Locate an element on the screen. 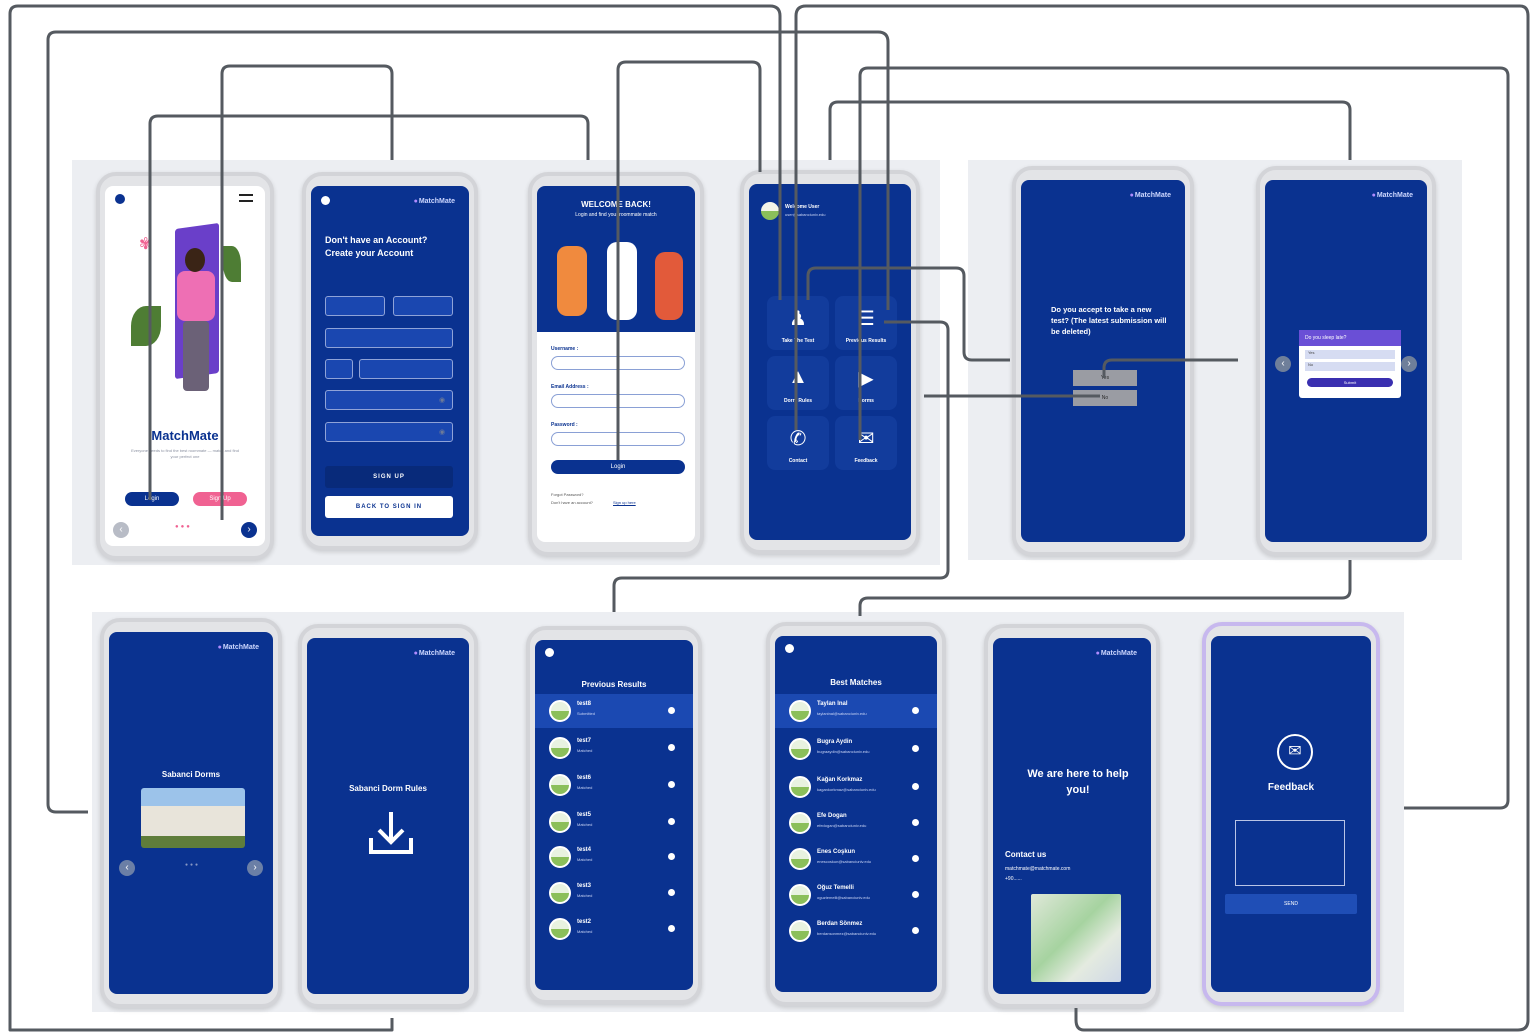 Image resolution: width=1535 pixels, height=1036 pixels. connector-confirm-yes is located at coordinates (1170, 368).